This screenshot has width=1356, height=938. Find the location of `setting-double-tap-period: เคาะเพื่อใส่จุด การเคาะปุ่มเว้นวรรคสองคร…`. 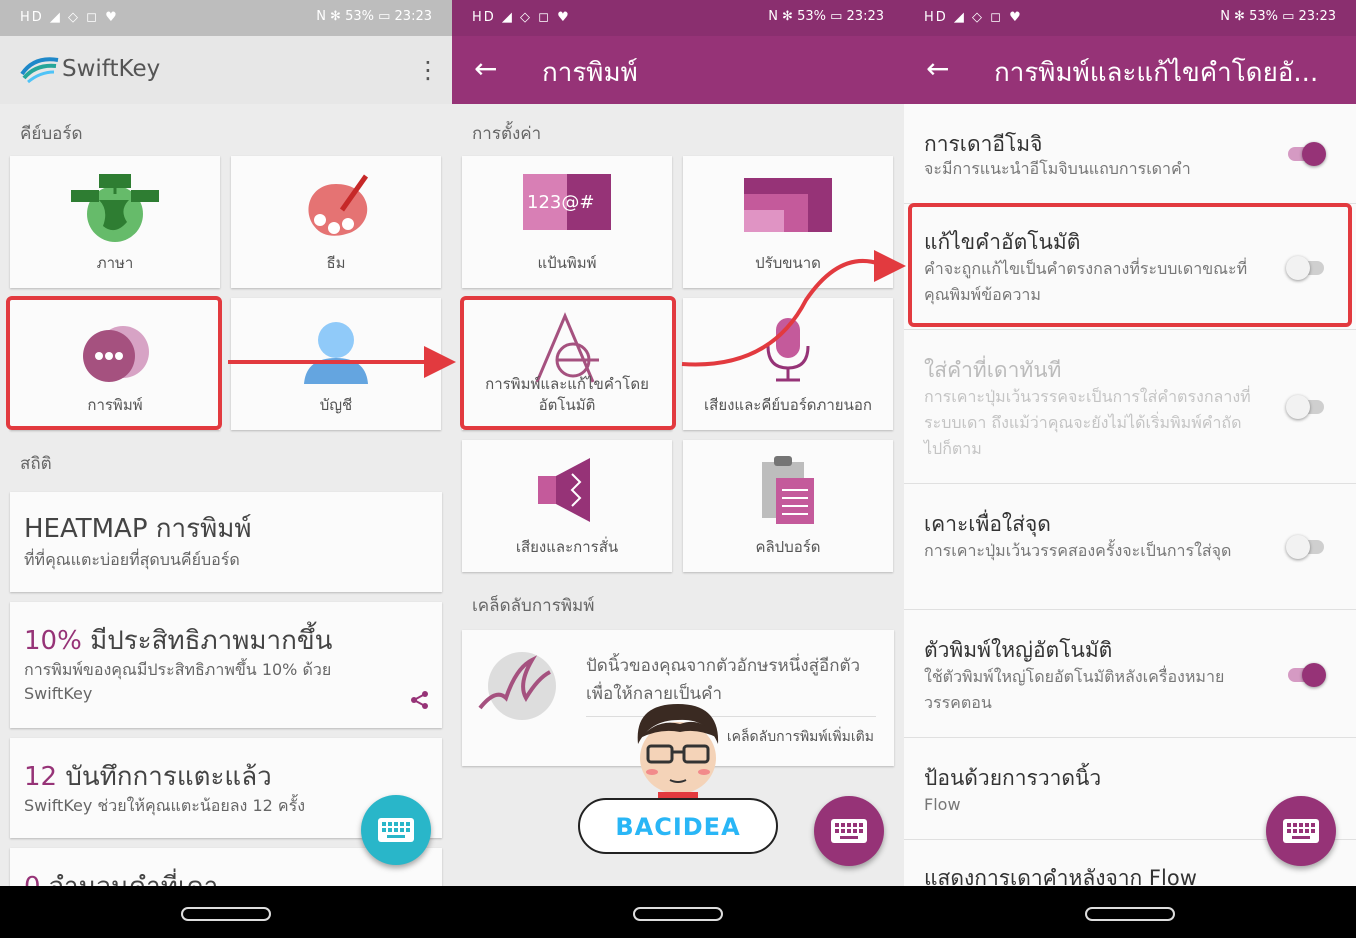

setting-double-tap-period: เคาะเพื่อใส่จุด การเคาะปุ่มเว้นวรรคสองคร… is located at coordinates (1130, 547).